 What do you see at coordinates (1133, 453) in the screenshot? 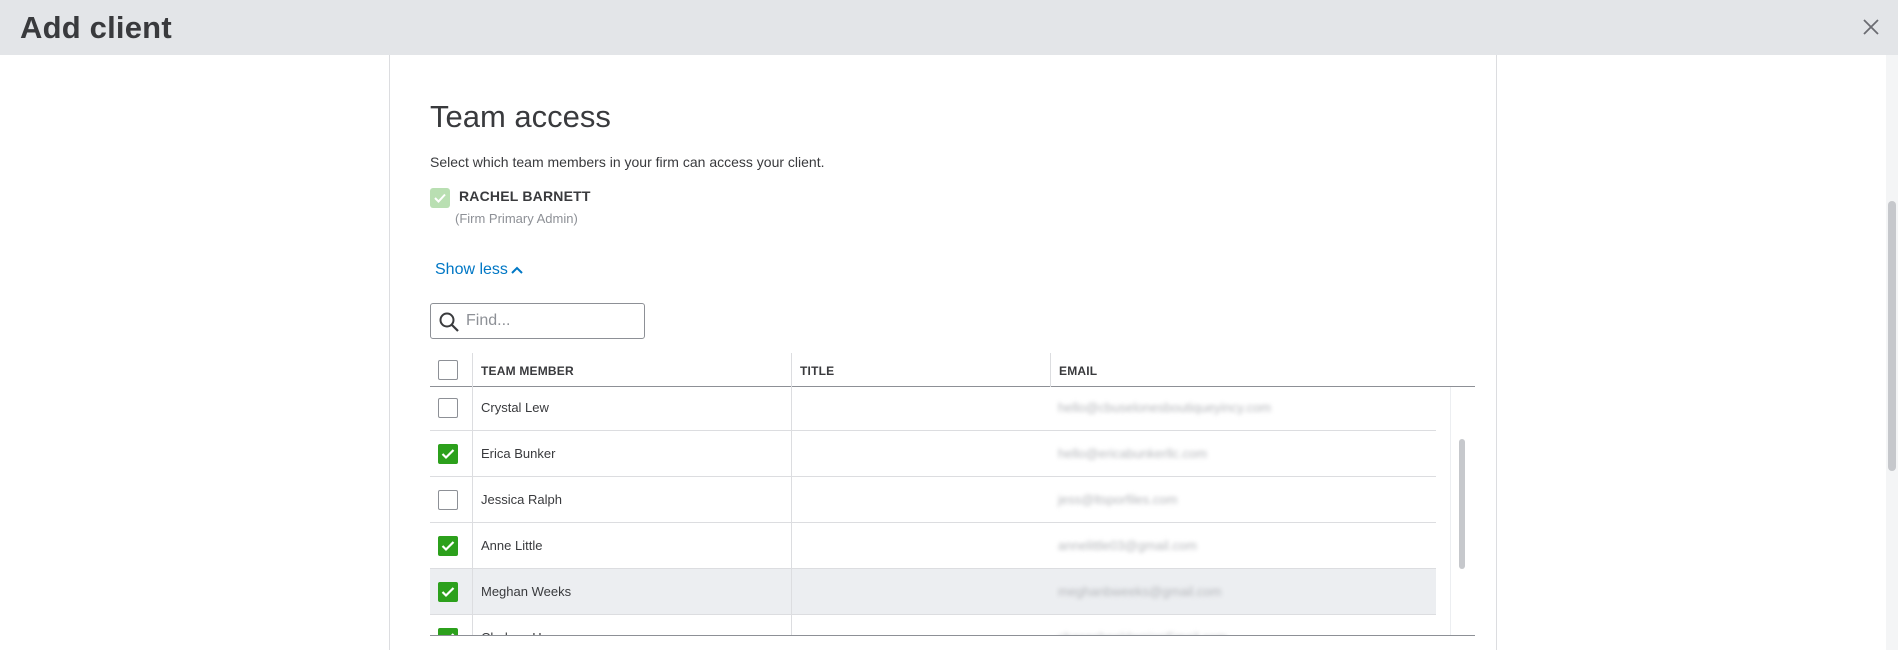
I see `team-member-email: hello@ericabunkerllc.com` at bounding box center [1133, 453].